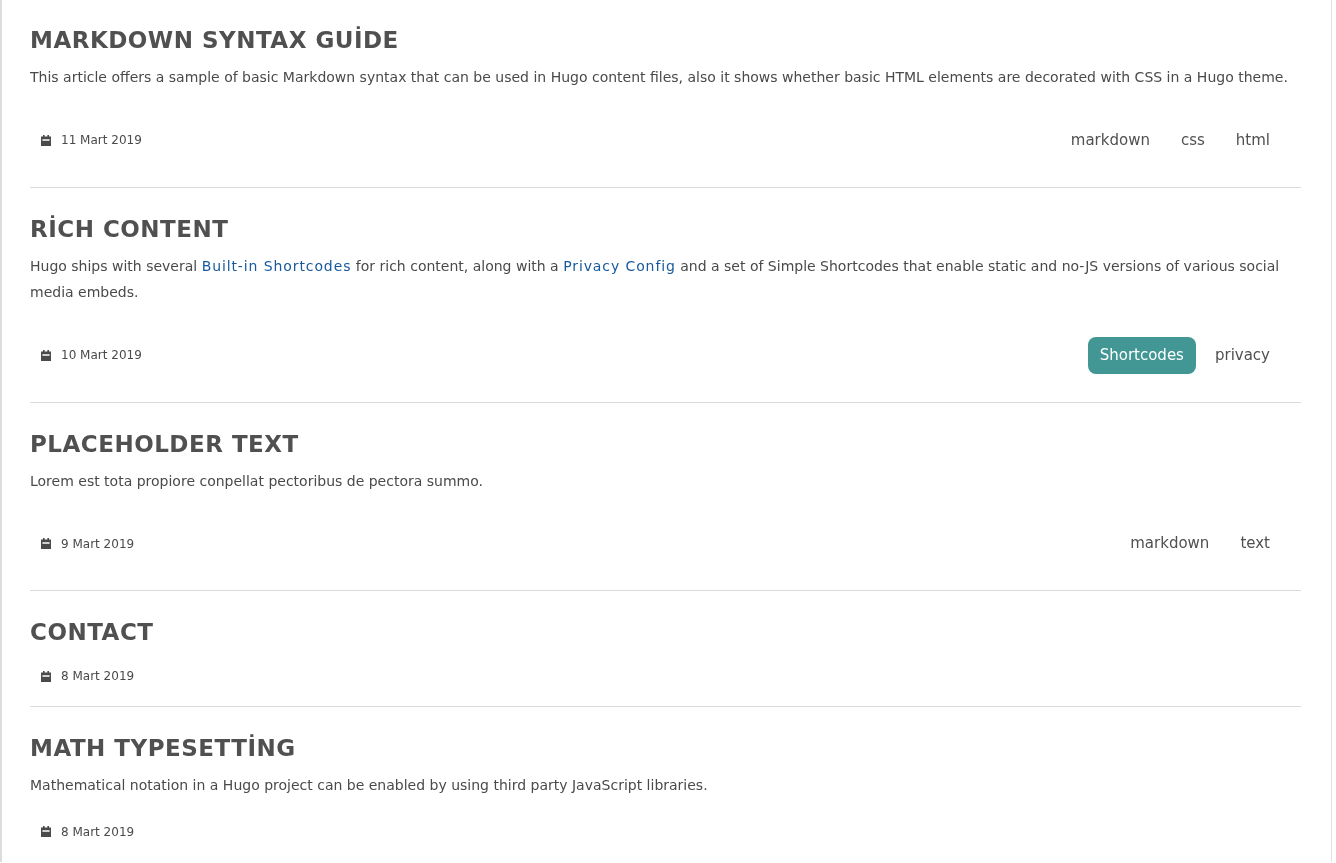 The width and height of the screenshot is (1336, 863). What do you see at coordinates (659, 77) in the screenshot?
I see `post-summary: This article offers a sample of basic Markdown syntax that can be used in Hugo content files, also it shows whether basic HTML elements are decorated with CSS in a Hugo theme.` at bounding box center [659, 77].